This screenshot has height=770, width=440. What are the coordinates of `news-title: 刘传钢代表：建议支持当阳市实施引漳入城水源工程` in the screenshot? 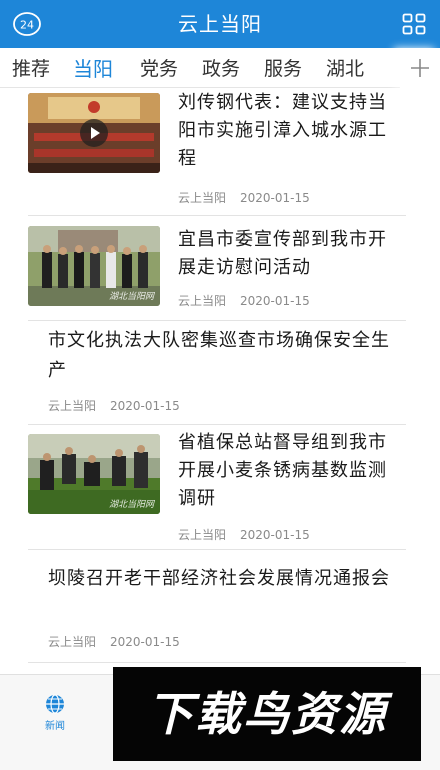 It's located at (282, 130).